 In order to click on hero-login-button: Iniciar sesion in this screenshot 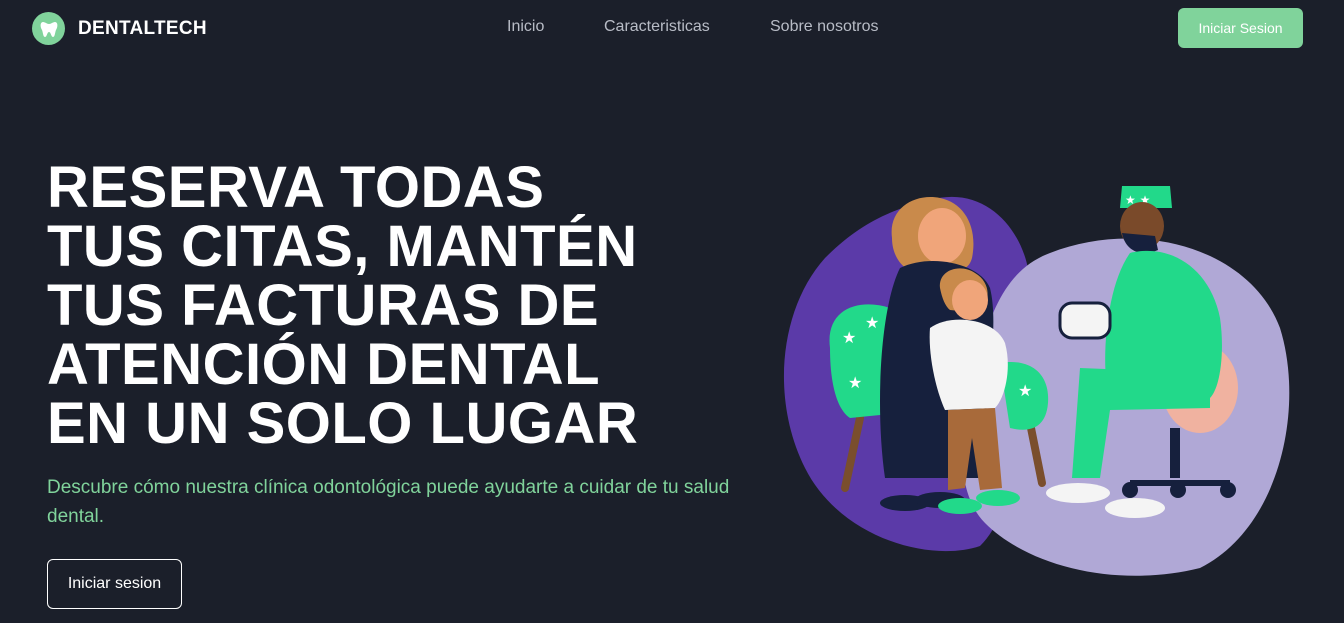, I will do `click(114, 584)`.